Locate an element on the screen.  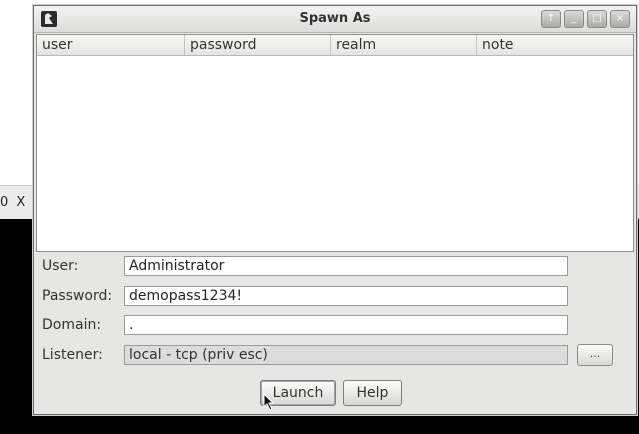
column-header-note: note is located at coordinates (555, 45).